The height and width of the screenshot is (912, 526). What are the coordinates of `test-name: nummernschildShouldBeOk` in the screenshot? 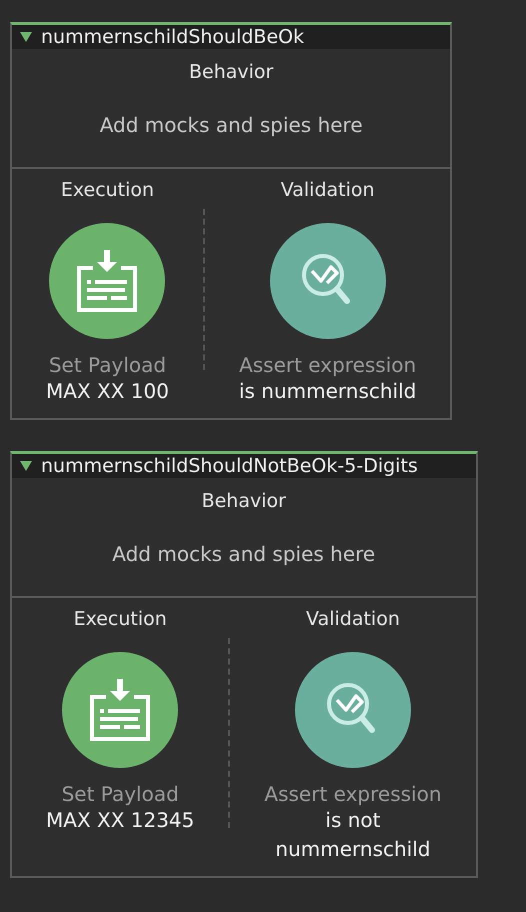 It's located at (172, 37).